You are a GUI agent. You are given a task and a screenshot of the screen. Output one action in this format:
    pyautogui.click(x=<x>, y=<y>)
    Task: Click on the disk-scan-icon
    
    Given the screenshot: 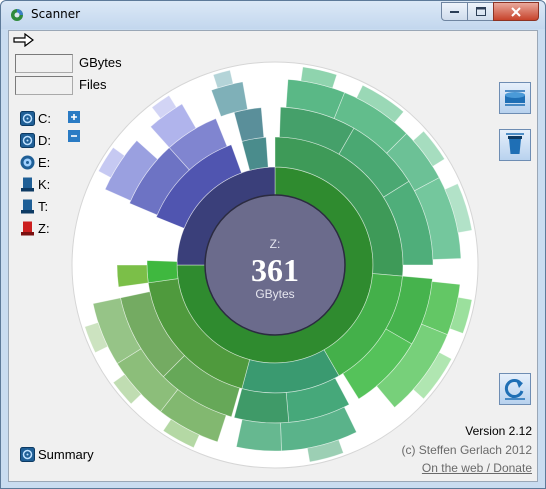 What is the action you would take?
    pyautogui.click(x=515, y=98)
    